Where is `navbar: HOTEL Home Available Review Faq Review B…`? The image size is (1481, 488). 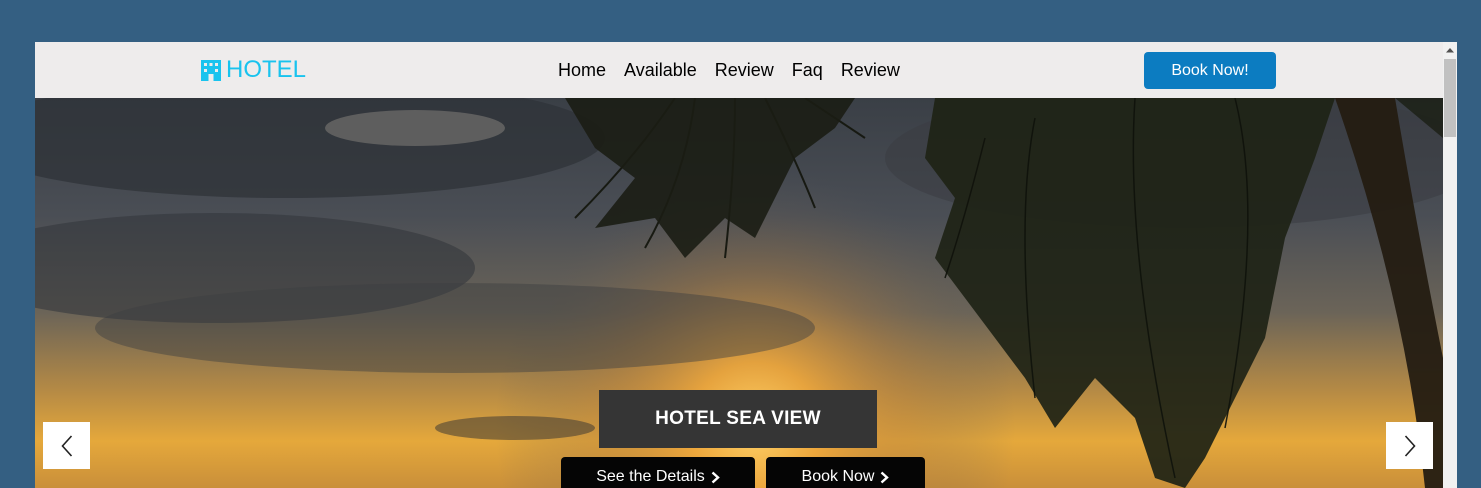 navbar: HOTEL Home Available Review Faq Review B… is located at coordinates (739, 70).